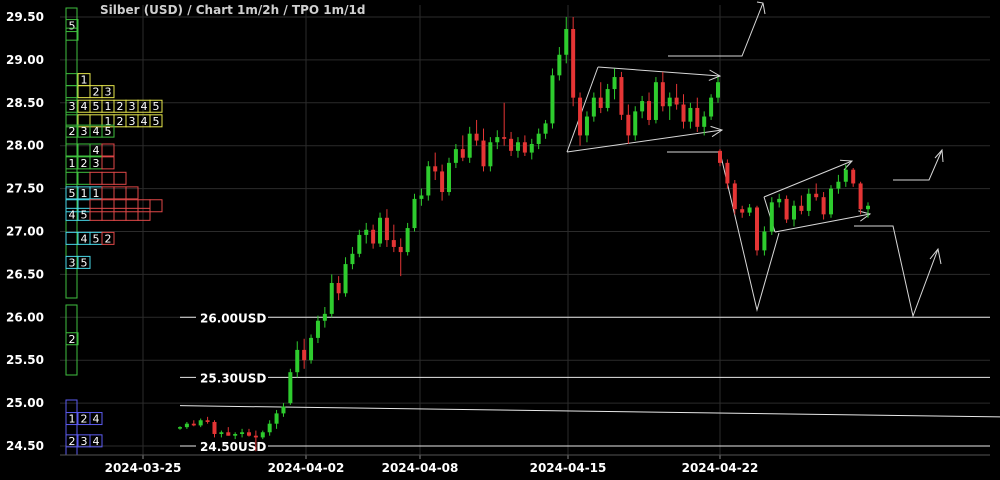 The width and height of the screenshot is (1000, 480). I want to click on x-tick-label: 2024-04-15, so click(568, 468).